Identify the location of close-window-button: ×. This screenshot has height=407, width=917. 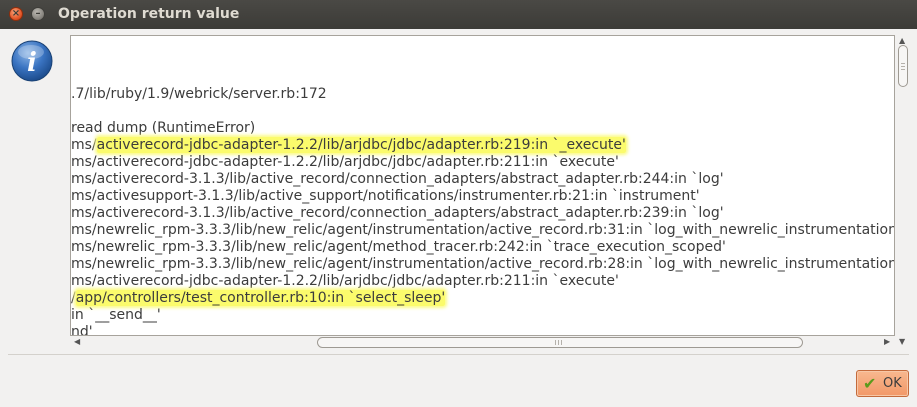
(16, 14).